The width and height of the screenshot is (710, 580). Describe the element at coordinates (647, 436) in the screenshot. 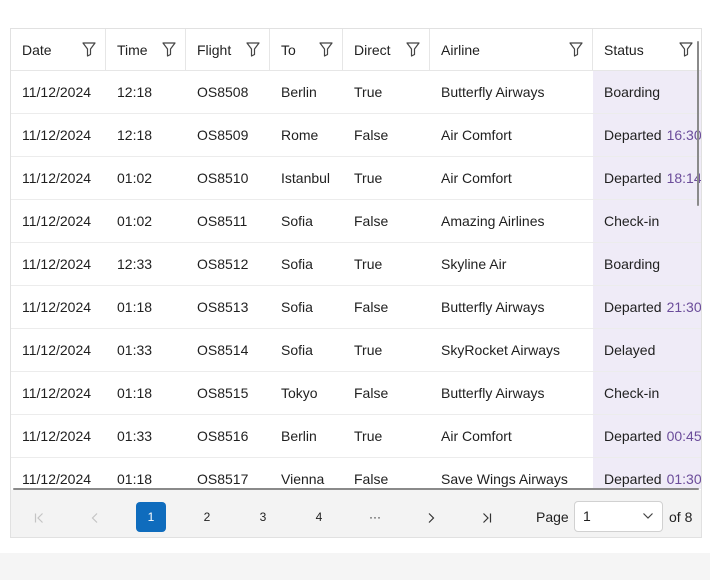

I see `cell-status: Departed 00:45` at that location.